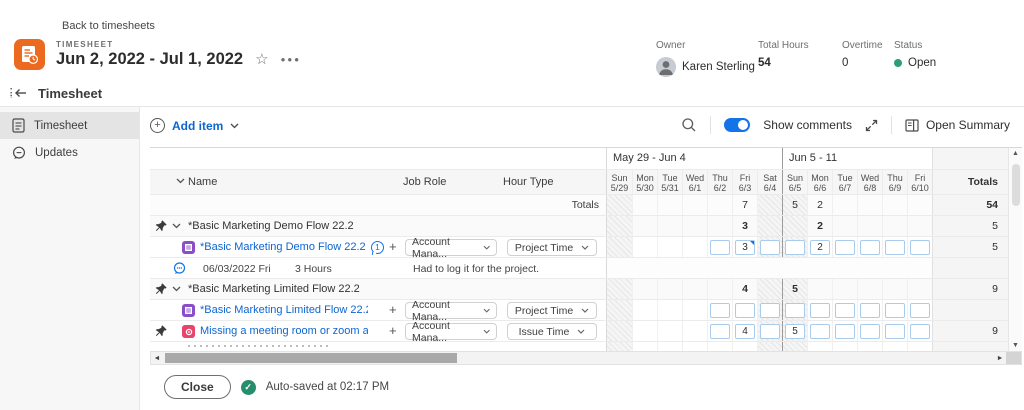 The image size is (1024, 410). What do you see at coordinates (552, 331) in the screenshot?
I see `hour-type-select: Issue Time` at bounding box center [552, 331].